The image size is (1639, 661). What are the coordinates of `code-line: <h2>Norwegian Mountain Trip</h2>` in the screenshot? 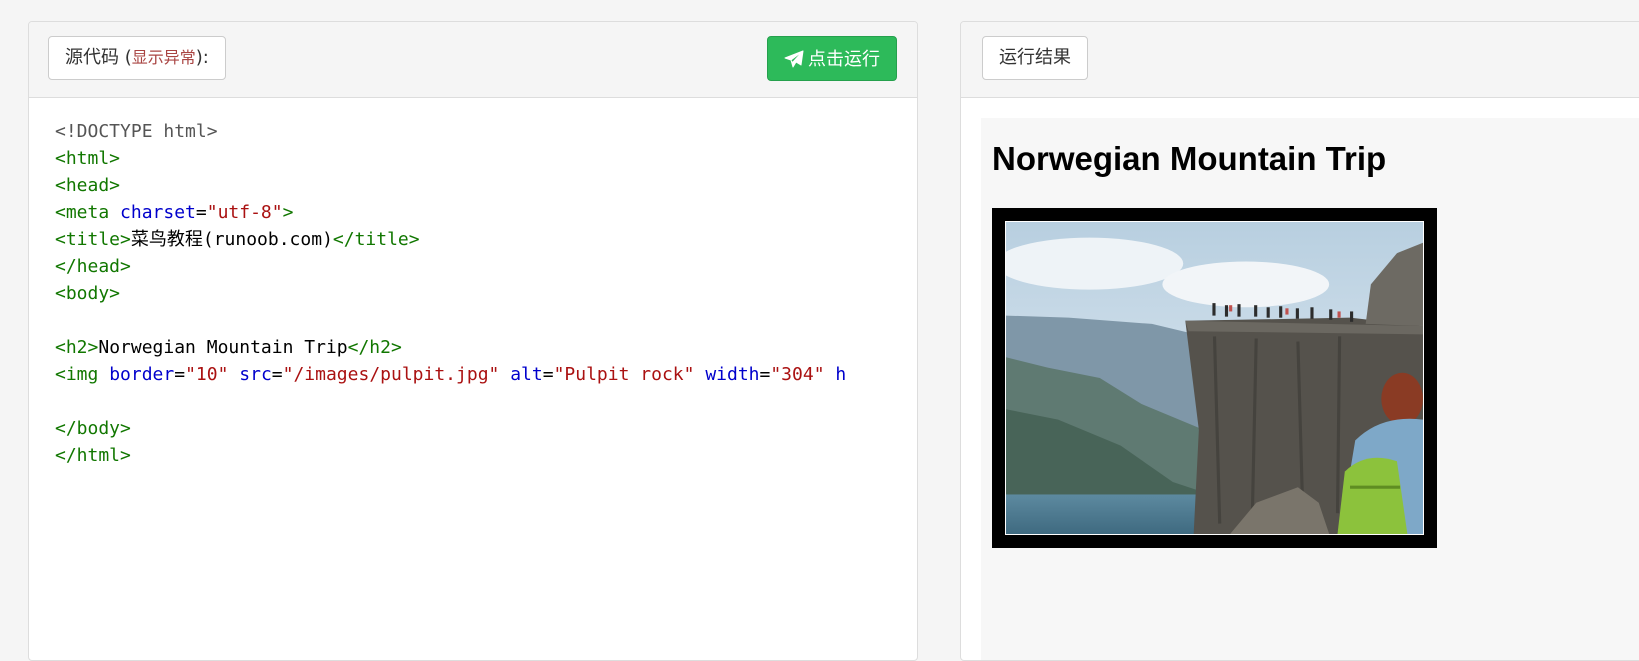 It's located at (486, 347).